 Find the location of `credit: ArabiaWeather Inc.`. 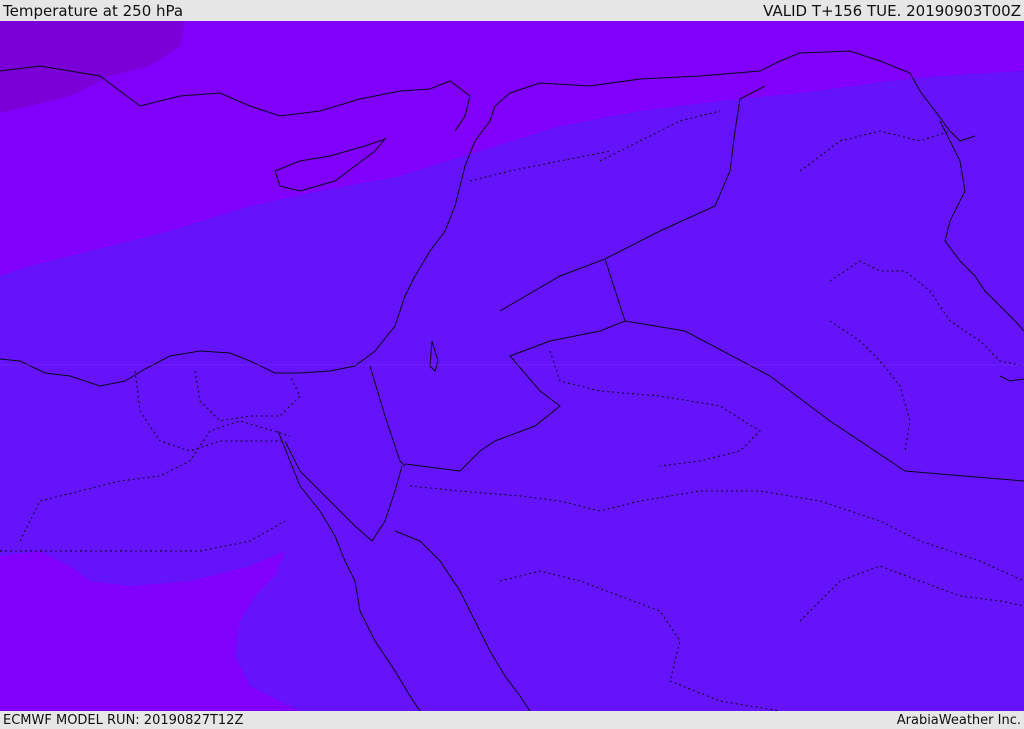

credit: ArabiaWeather Inc. is located at coordinates (958, 720).